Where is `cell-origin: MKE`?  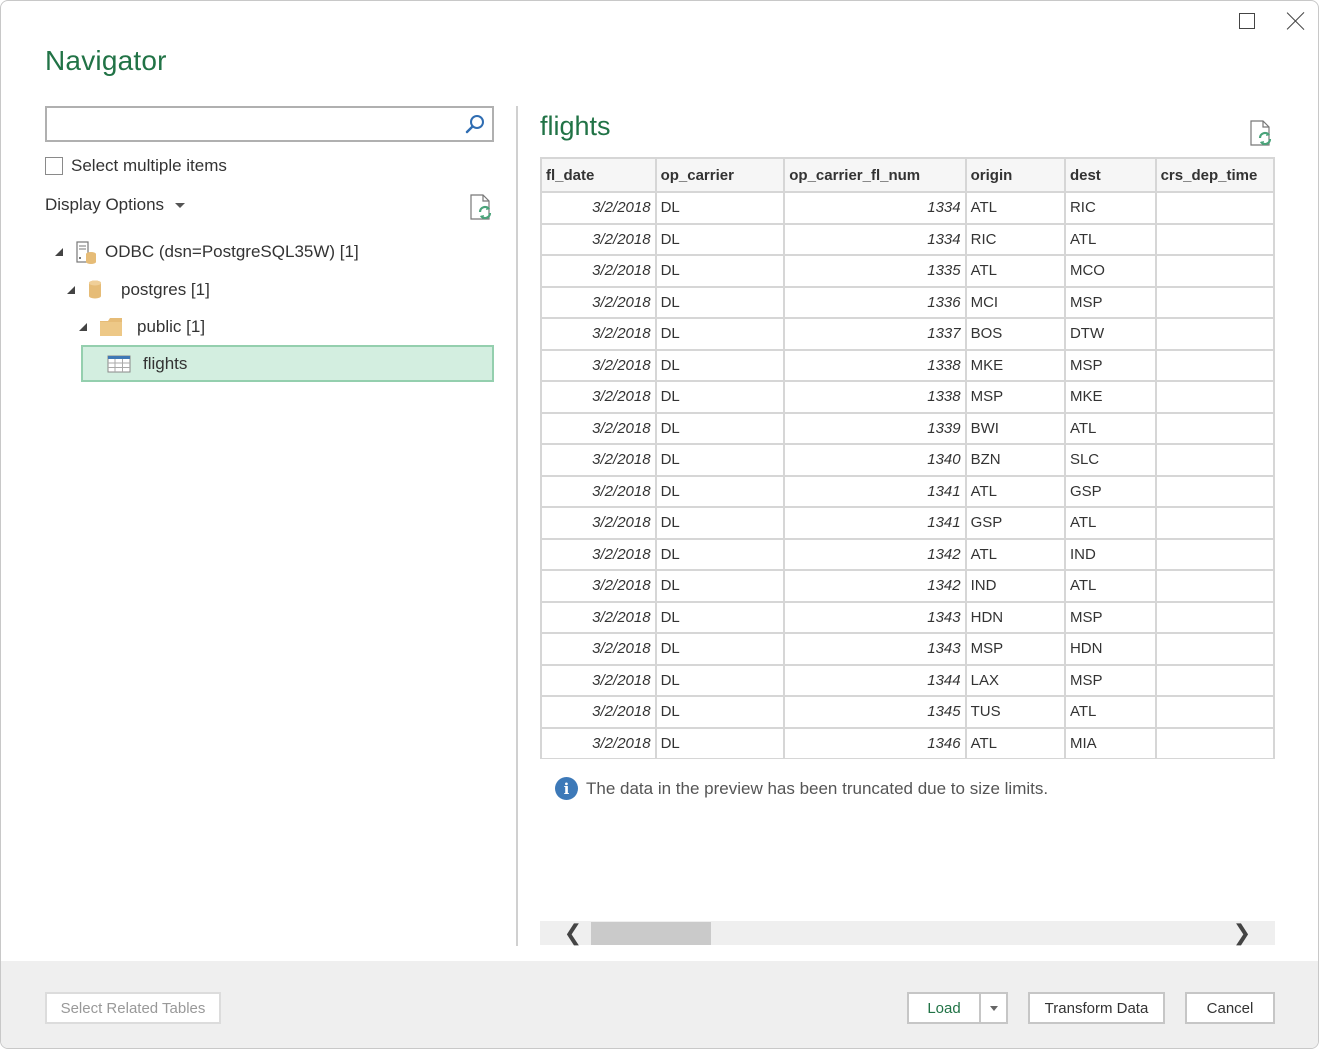
cell-origin: MKE is located at coordinates (1015, 365).